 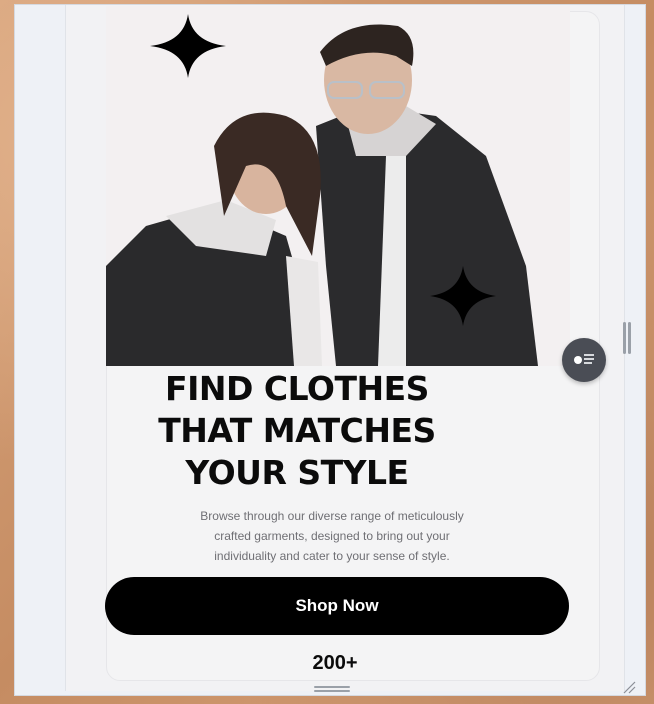 I want to click on settings-fab-icon, so click(x=584, y=360).